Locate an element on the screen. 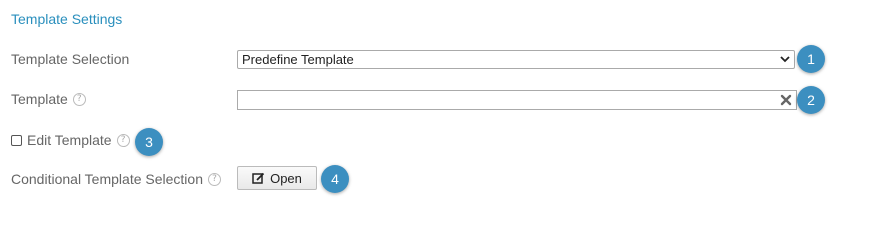  template-selection-value: Predefine Template is located at coordinates (298, 59).